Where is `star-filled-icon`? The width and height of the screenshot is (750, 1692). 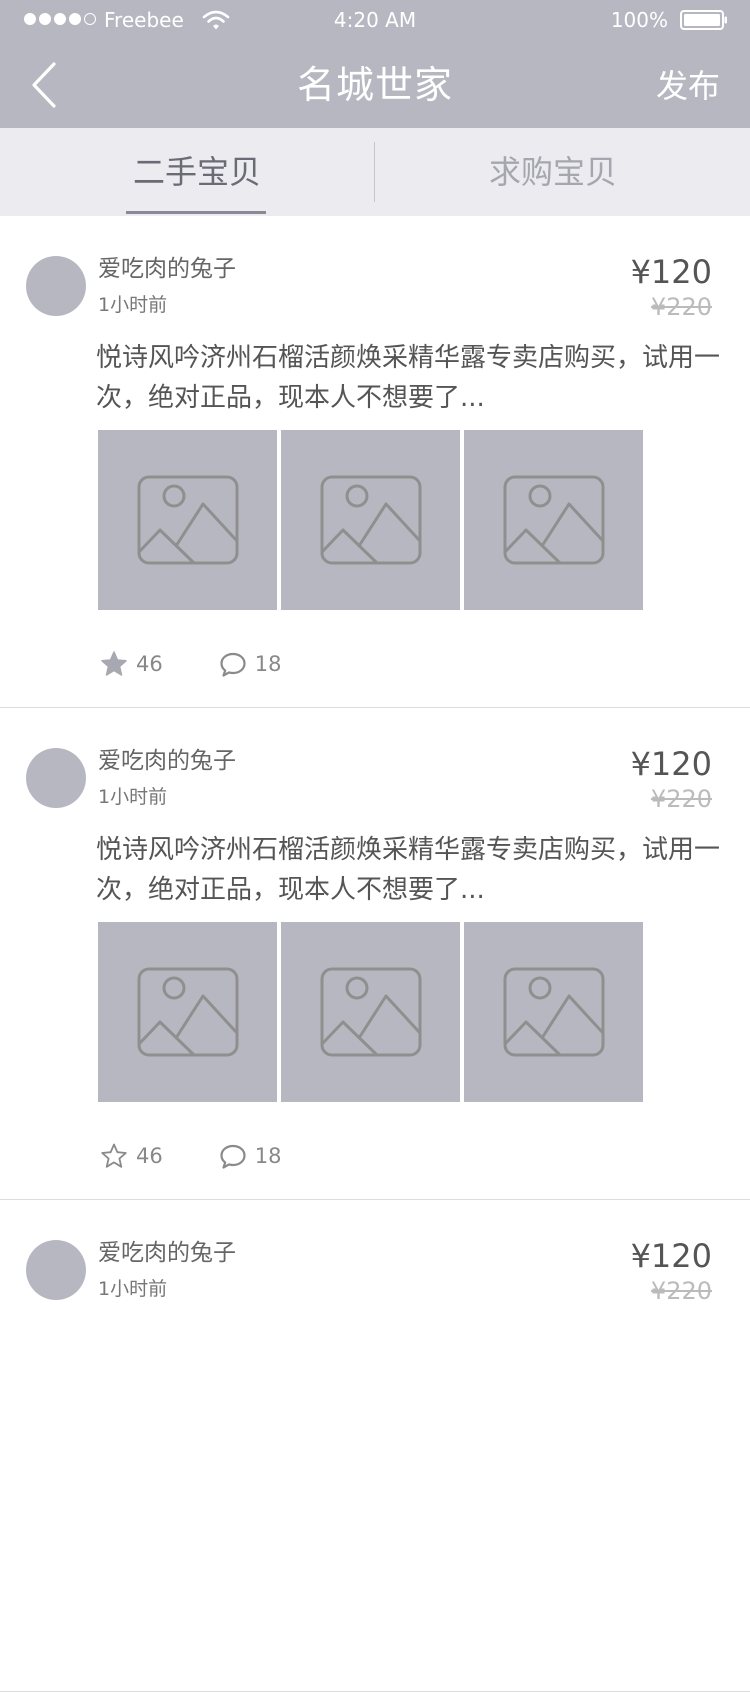
star-filled-icon is located at coordinates (114, 663).